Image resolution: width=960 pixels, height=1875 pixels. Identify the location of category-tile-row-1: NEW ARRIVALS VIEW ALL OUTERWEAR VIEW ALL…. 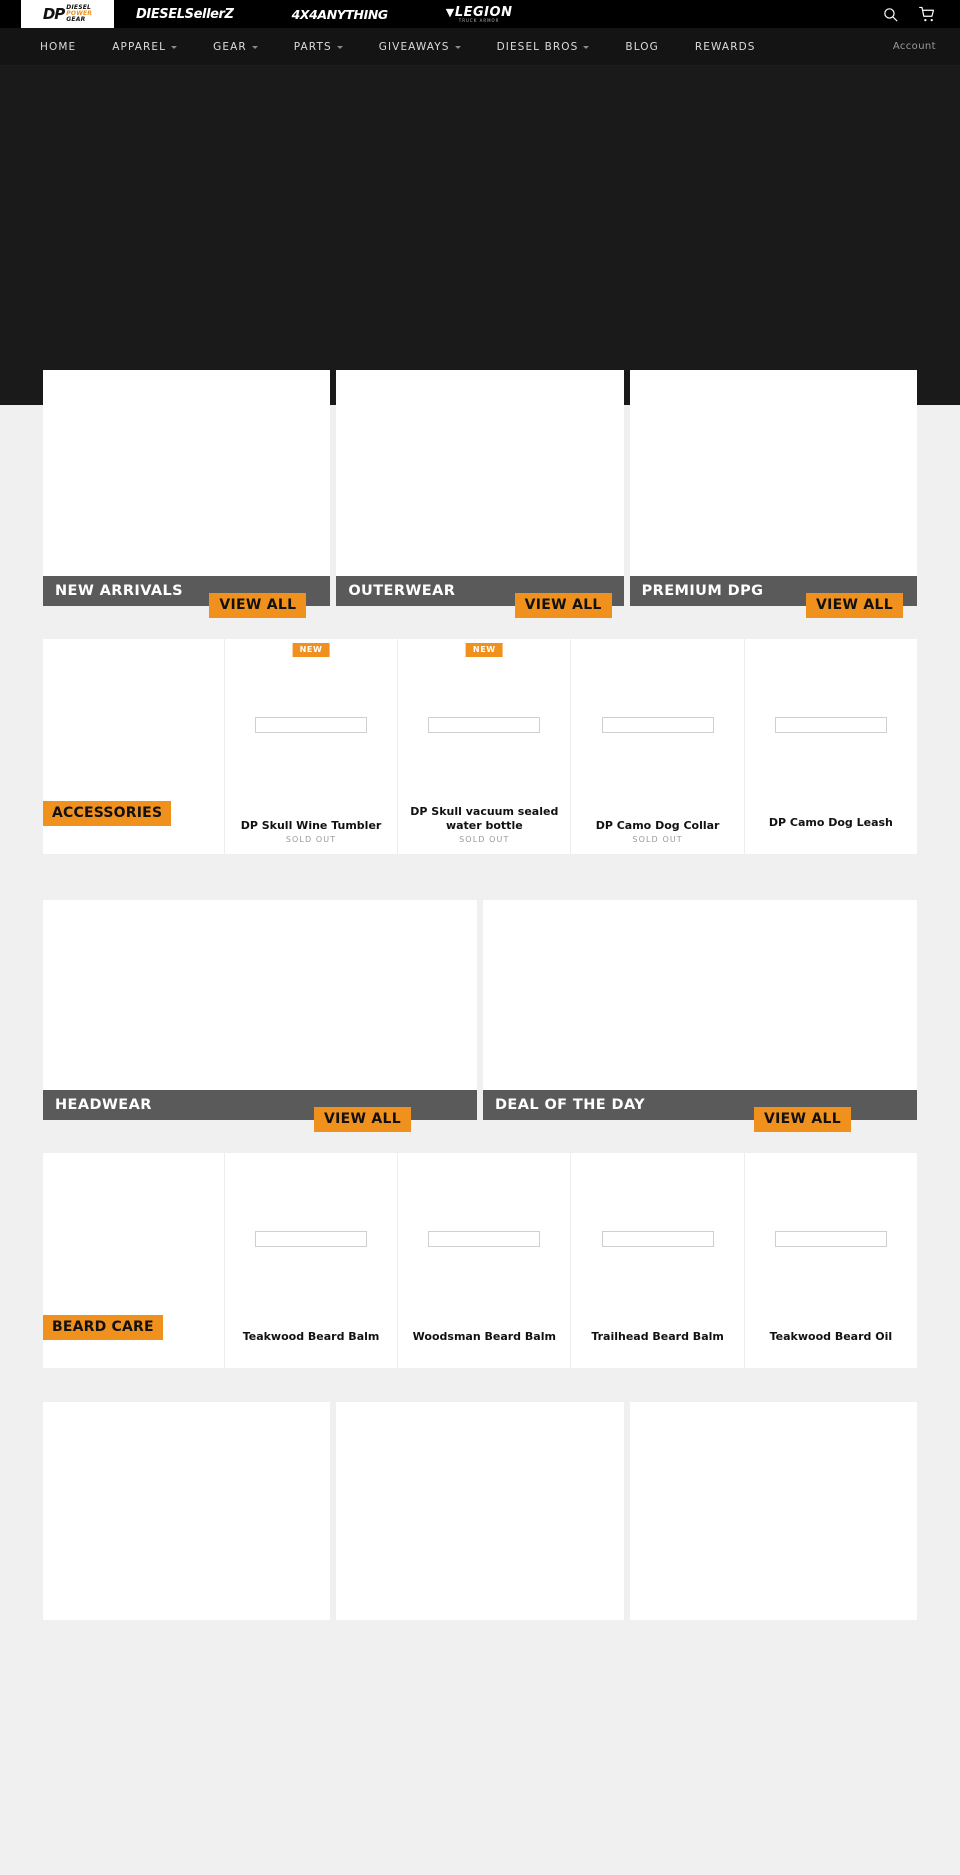
(480, 494).